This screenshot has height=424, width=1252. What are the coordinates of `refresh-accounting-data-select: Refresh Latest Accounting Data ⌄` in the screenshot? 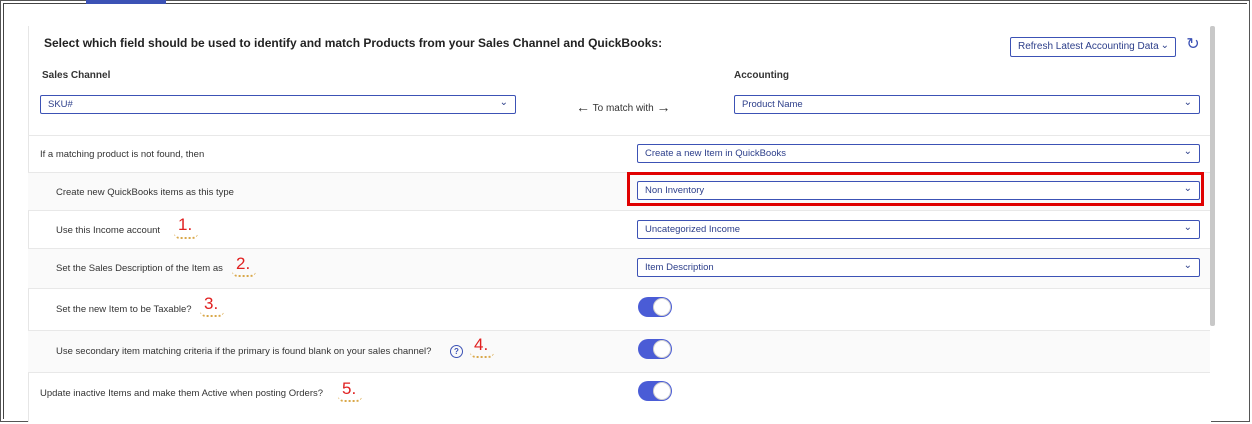 It's located at (1093, 47).